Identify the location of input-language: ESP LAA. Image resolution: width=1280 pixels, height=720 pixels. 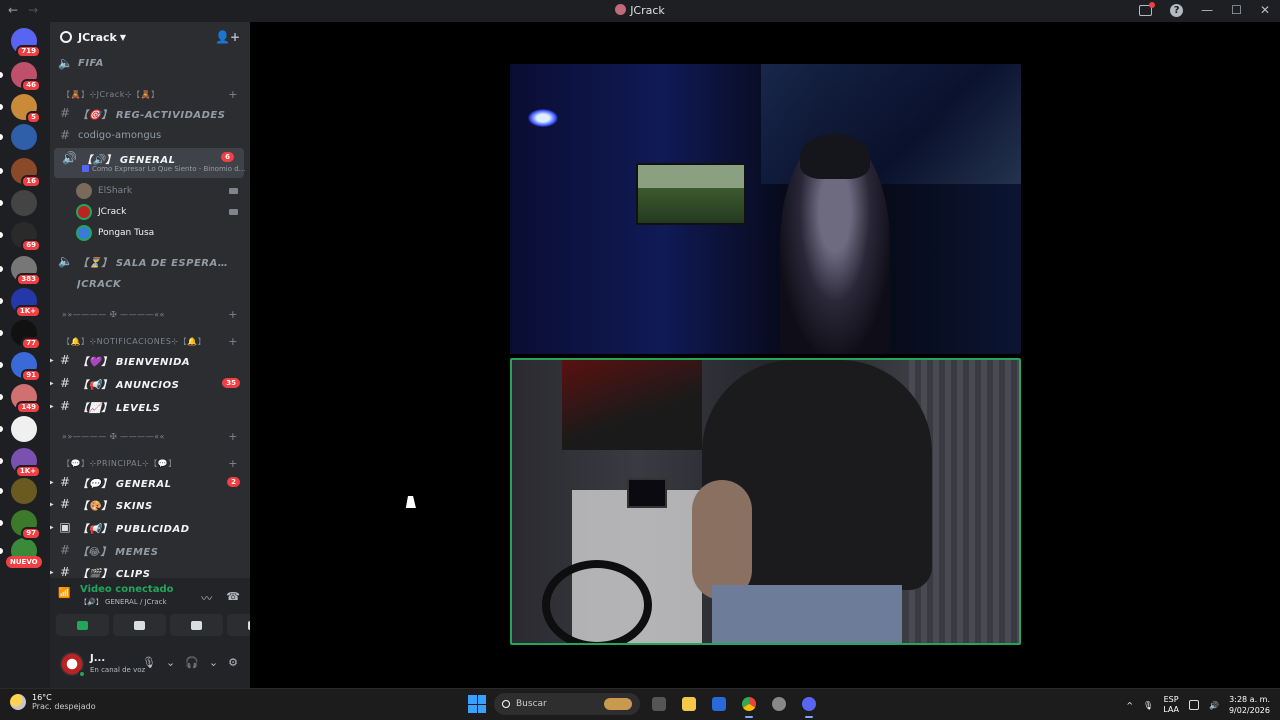
(1171, 705).